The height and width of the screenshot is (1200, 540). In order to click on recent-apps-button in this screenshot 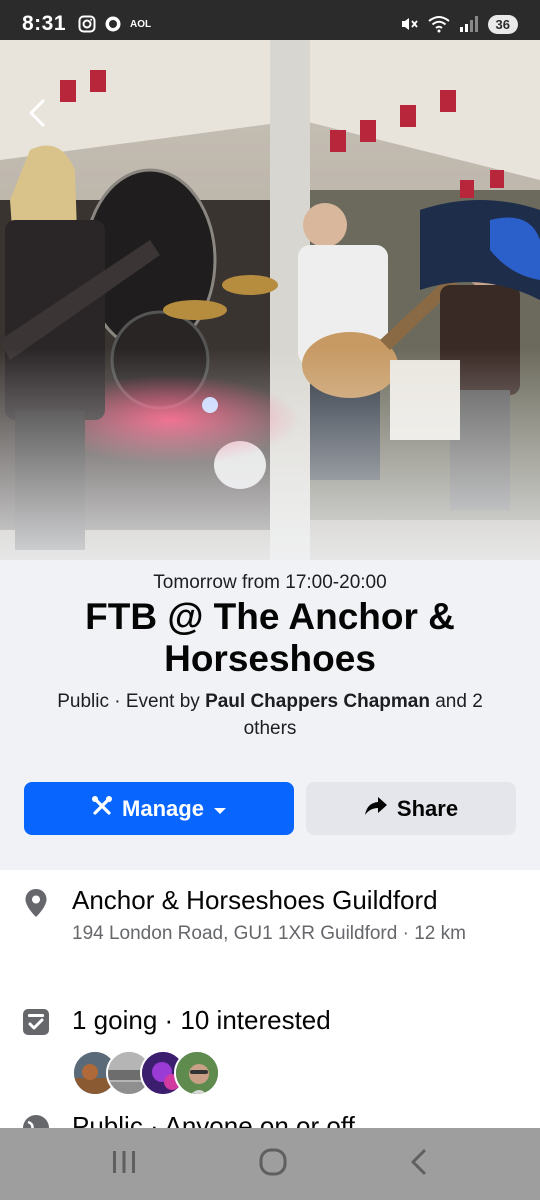, I will do `click(124, 1164)`.